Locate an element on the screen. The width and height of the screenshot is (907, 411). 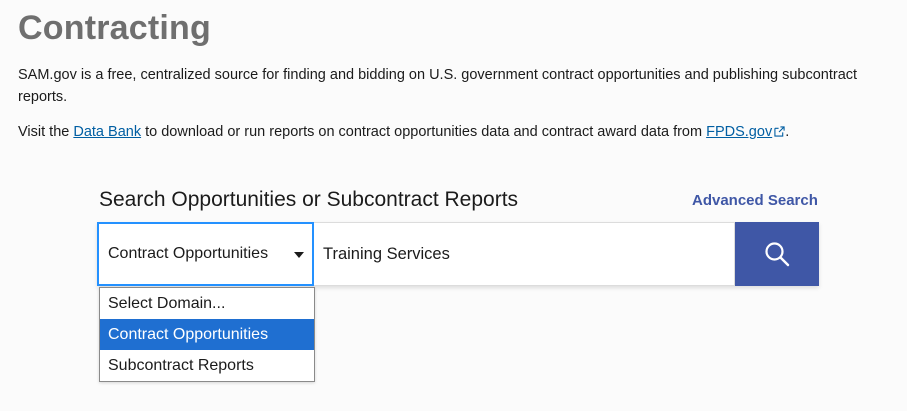
domain-select: Contract Opportunities is located at coordinates (205, 254).